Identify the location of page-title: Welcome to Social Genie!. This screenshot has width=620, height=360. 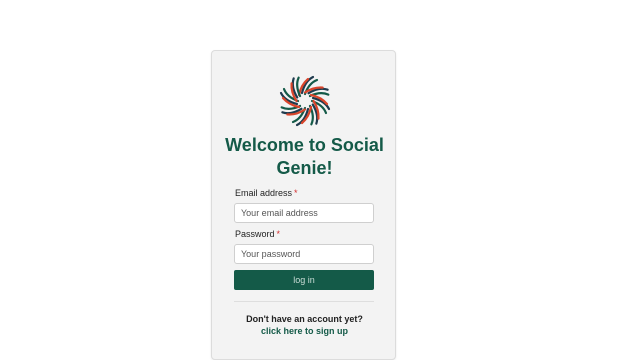
(304, 156).